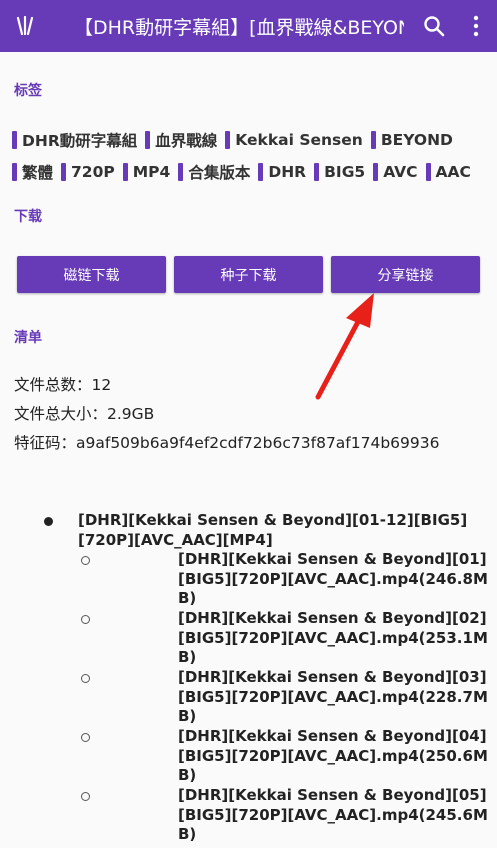 The width and height of the screenshot is (497, 848). What do you see at coordinates (345, 172) in the screenshot?
I see `tag-label: BIG5` at bounding box center [345, 172].